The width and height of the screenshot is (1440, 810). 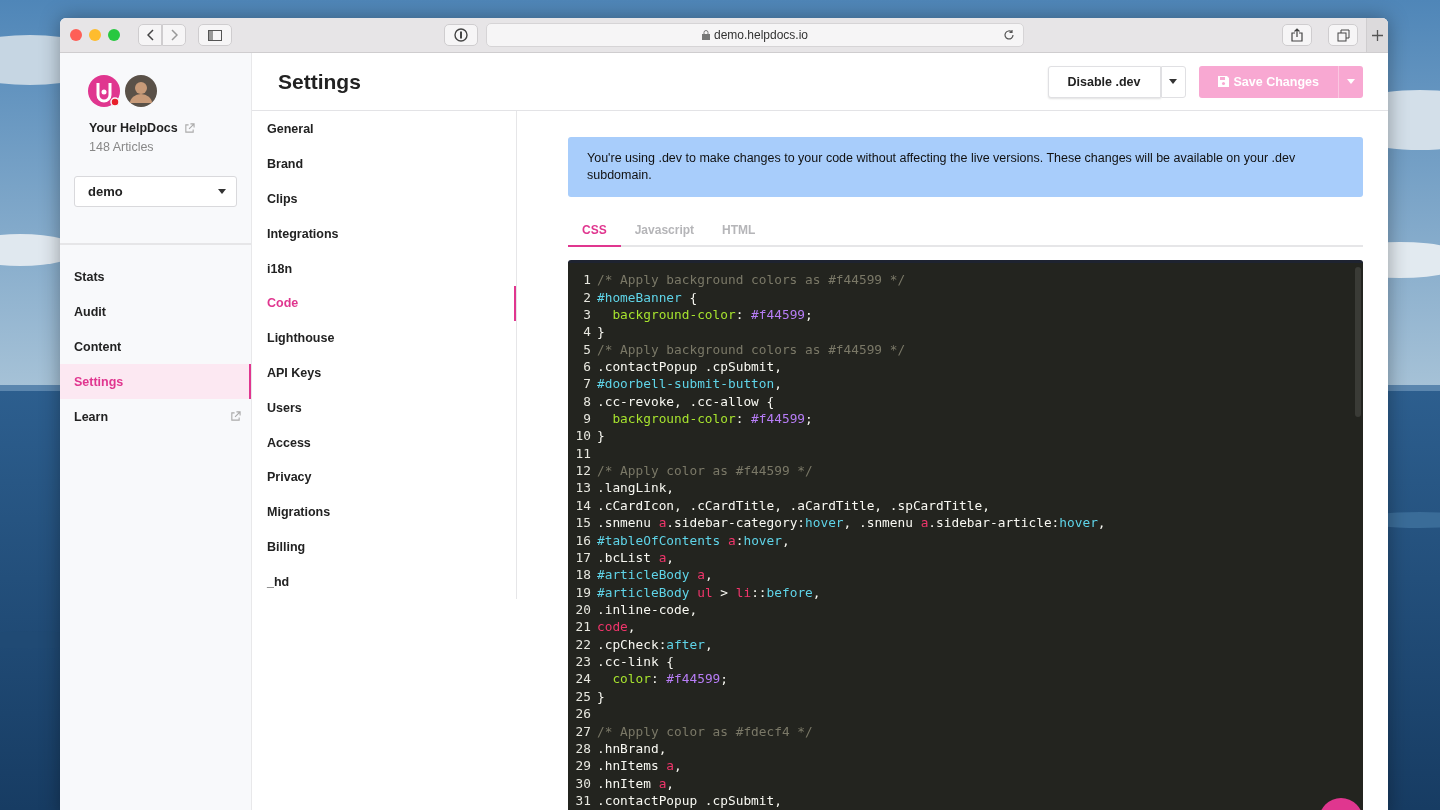 I want to click on forward-button, so click(x=174, y=35).